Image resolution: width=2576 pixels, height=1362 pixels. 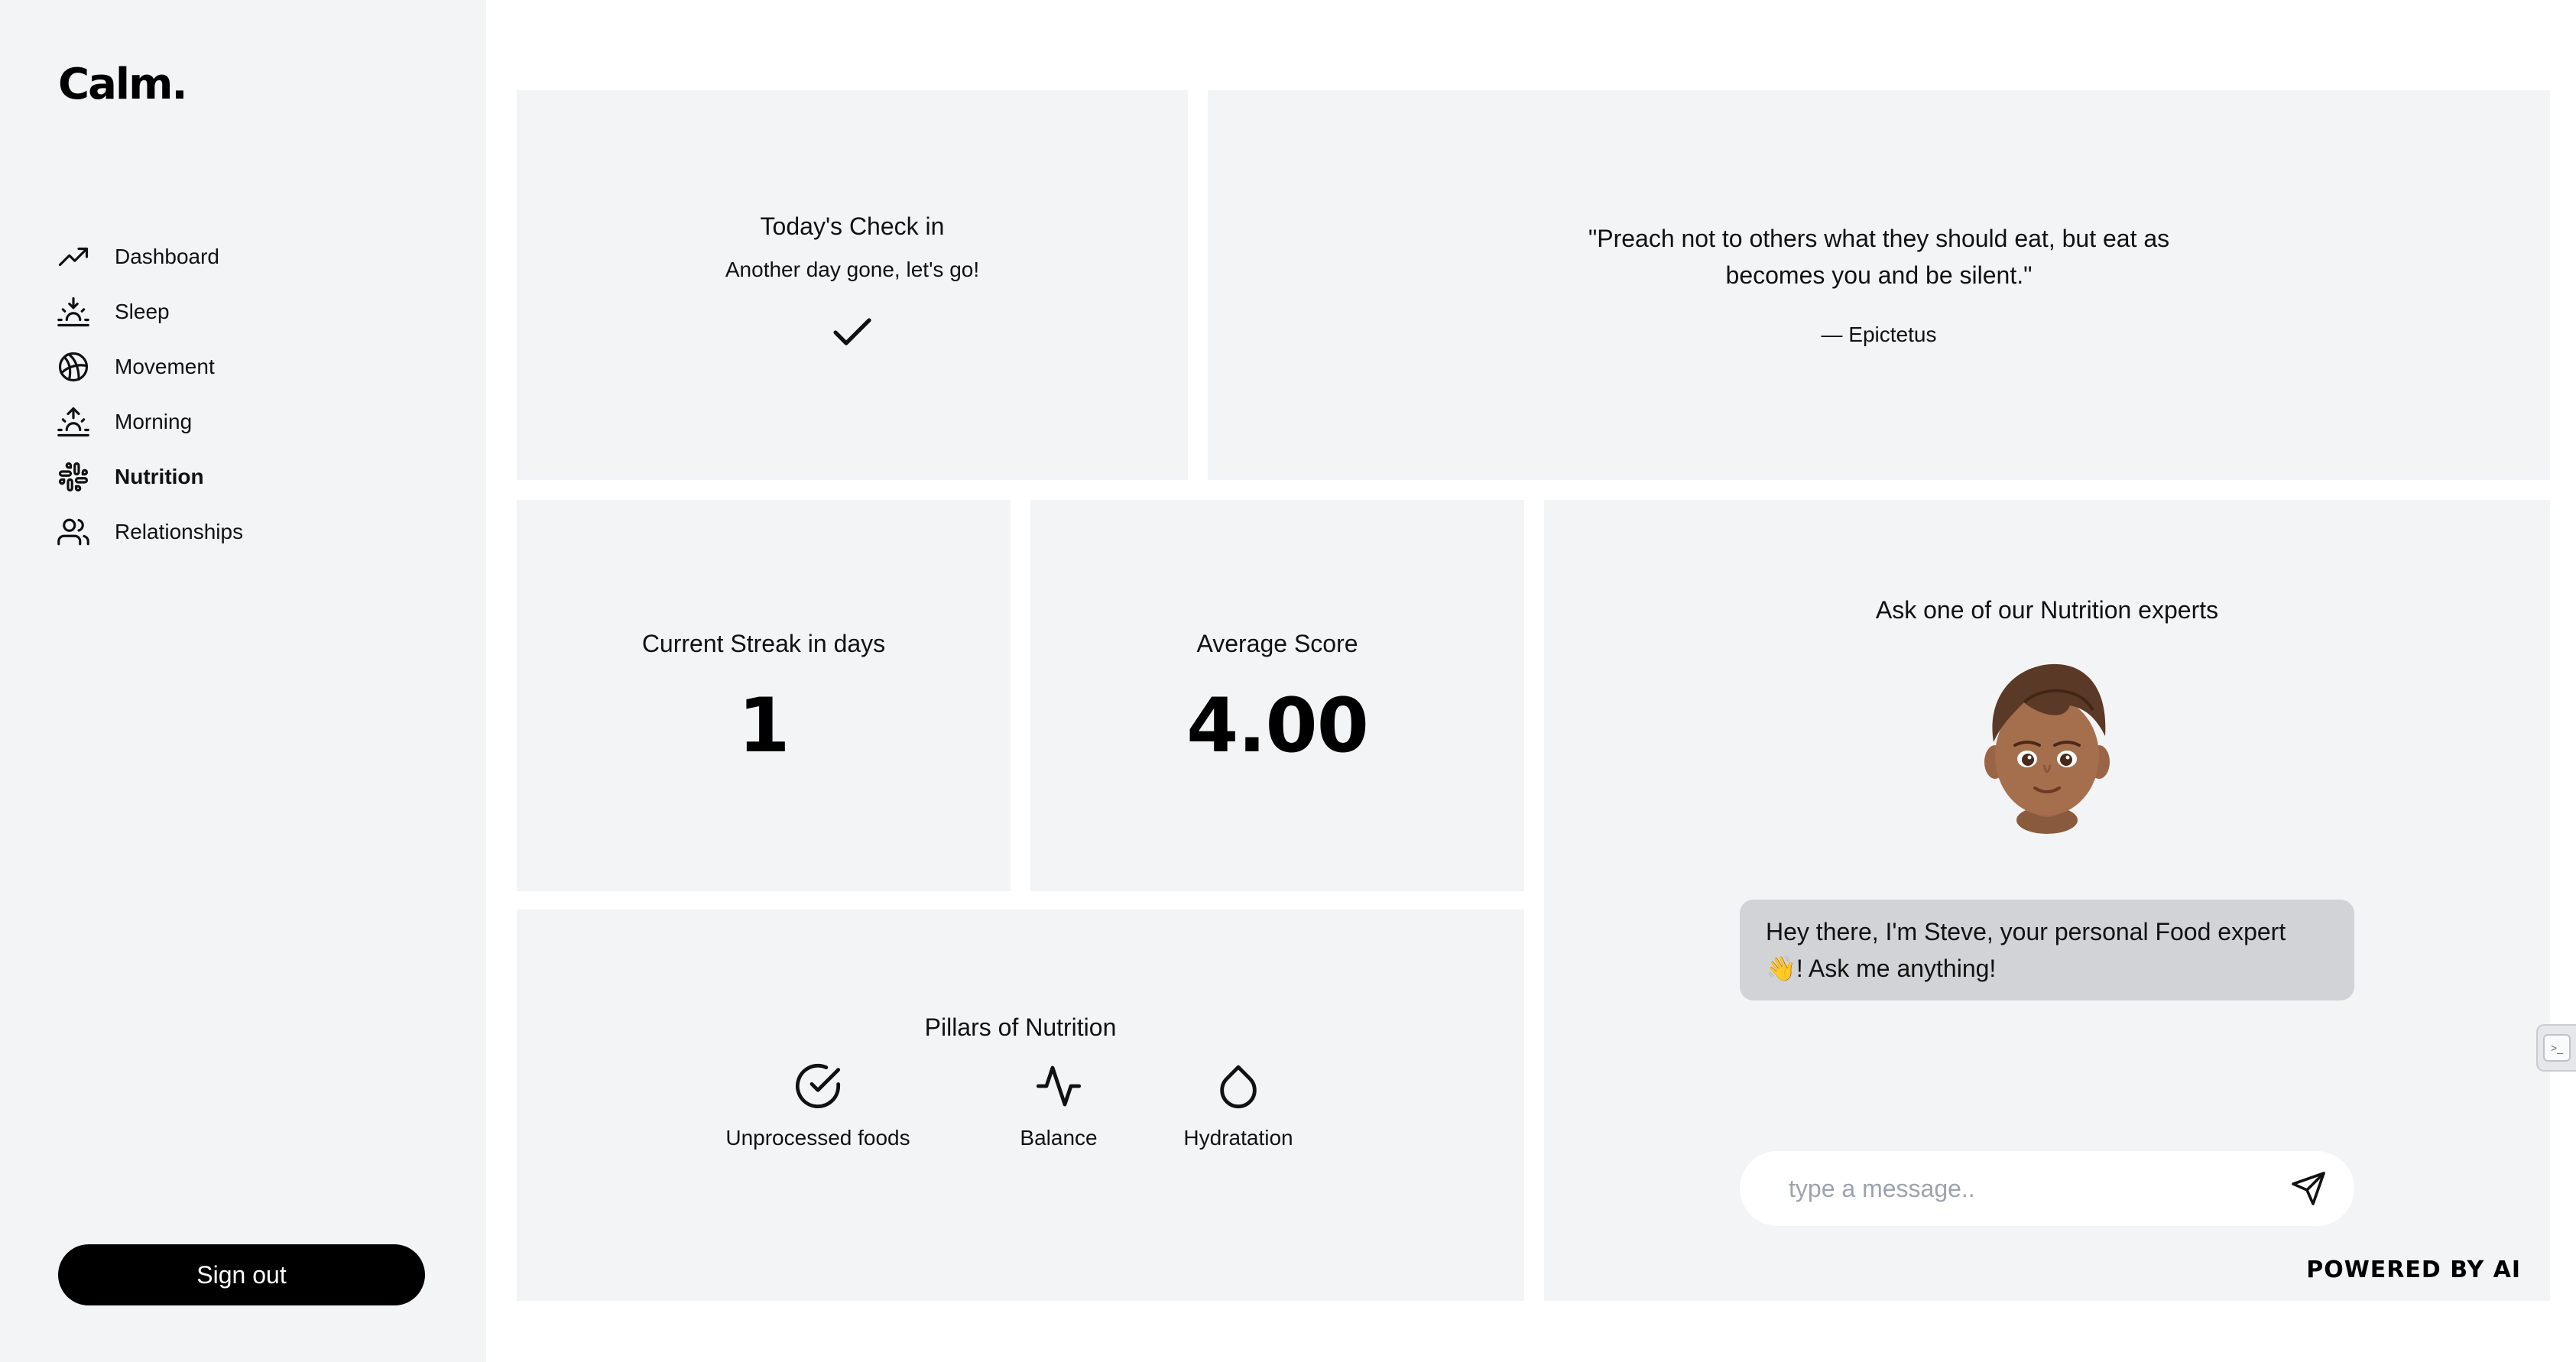 What do you see at coordinates (154, 421) in the screenshot?
I see `sidebar-item-label: Morning` at bounding box center [154, 421].